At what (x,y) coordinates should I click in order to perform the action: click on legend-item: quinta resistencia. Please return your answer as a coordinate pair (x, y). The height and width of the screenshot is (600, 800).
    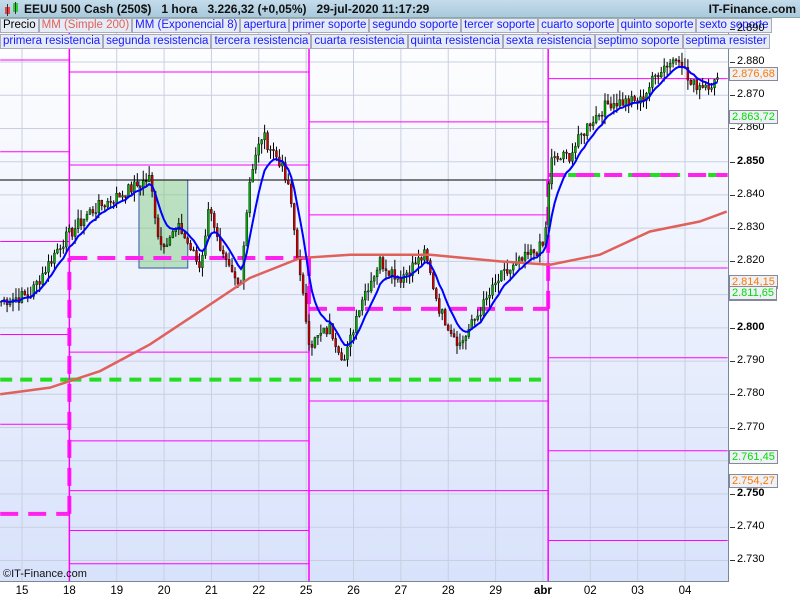
    Looking at the image, I should click on (455, 41).